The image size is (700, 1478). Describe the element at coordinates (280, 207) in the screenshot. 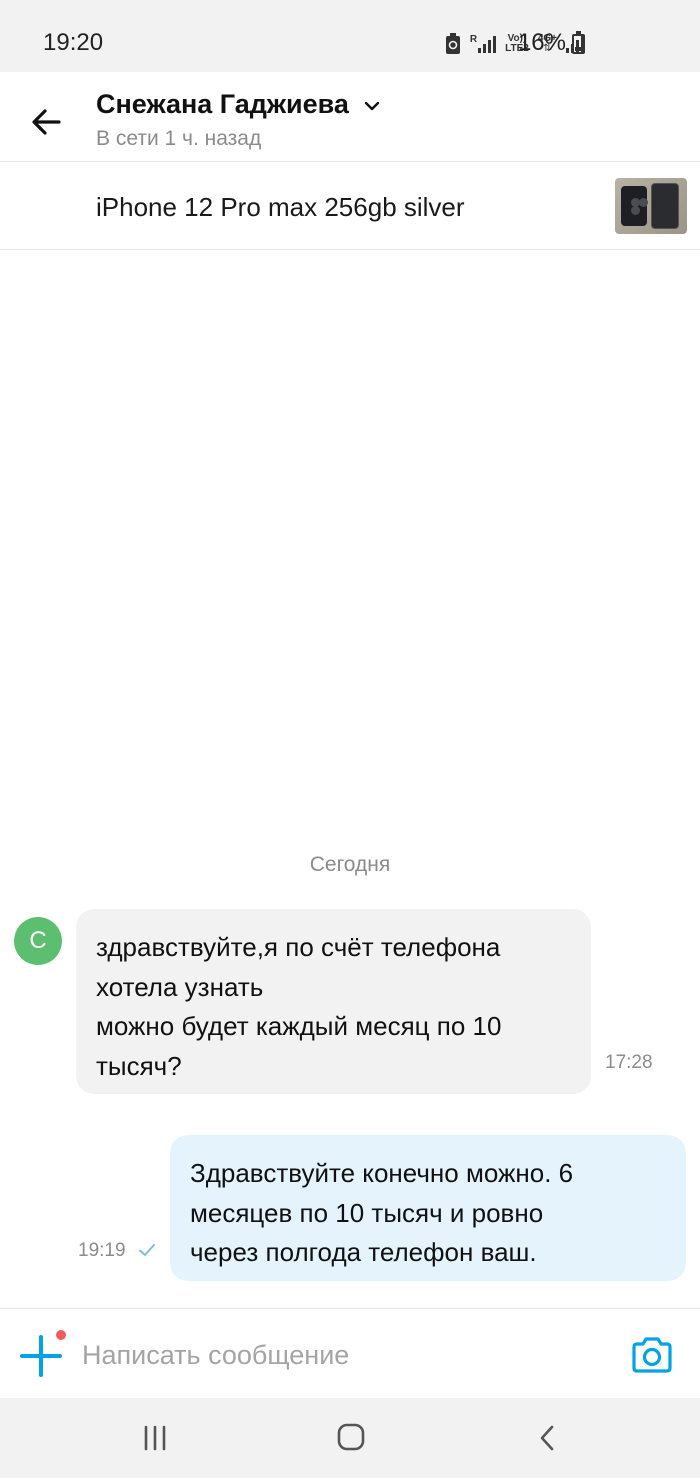

I see `listing-title: iPhone 12 Pro max 256gb silver` at that location.